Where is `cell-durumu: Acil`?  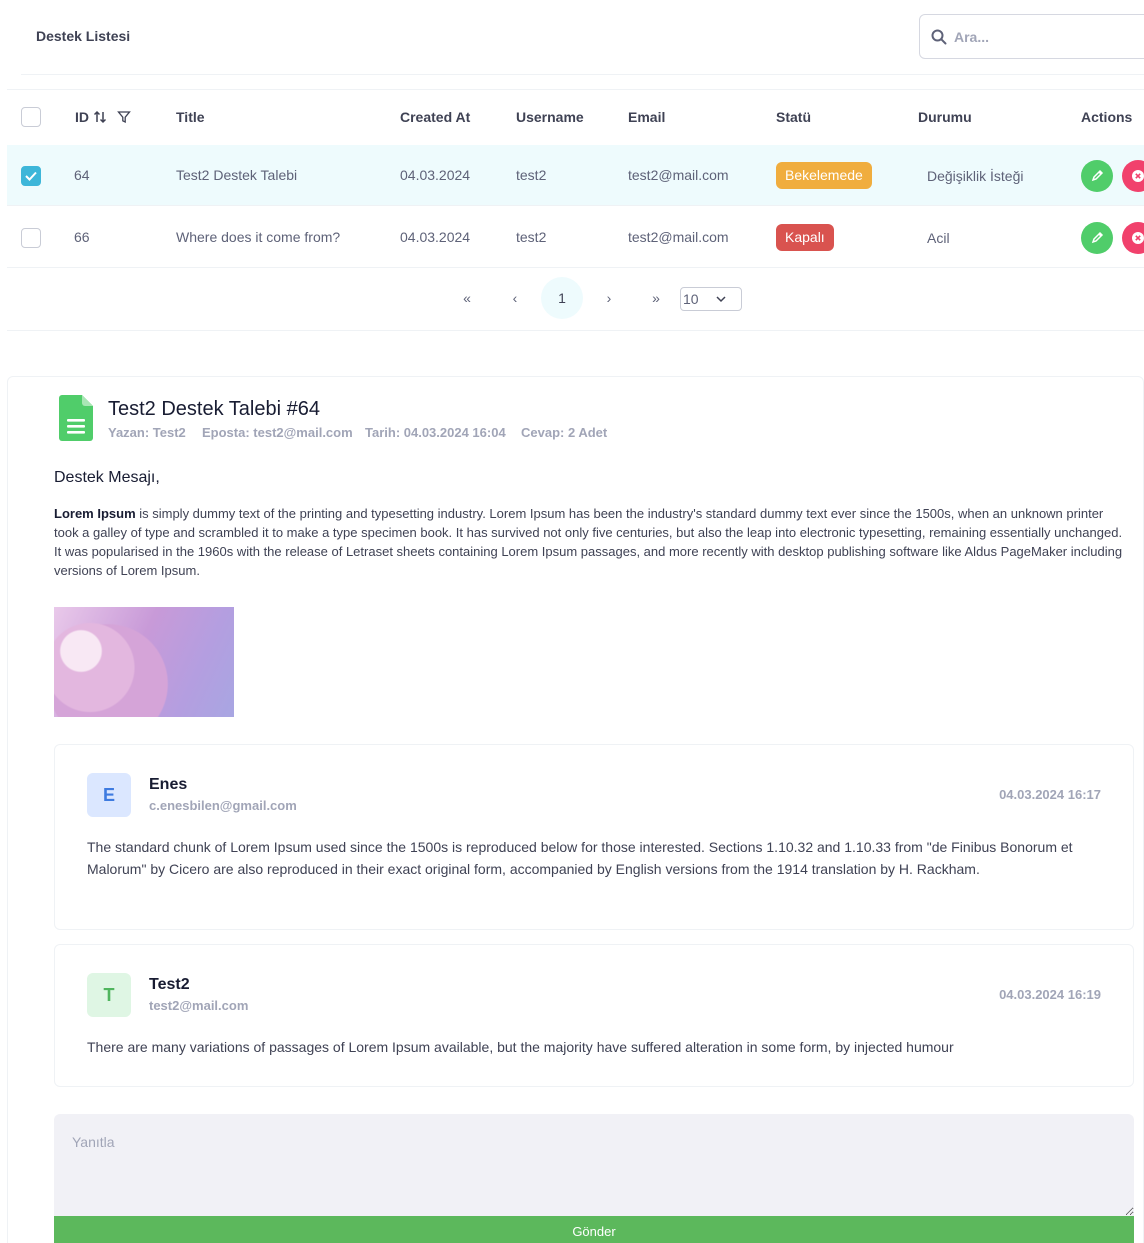
cell-durumu: Acil is located at coordinates (938, 238).